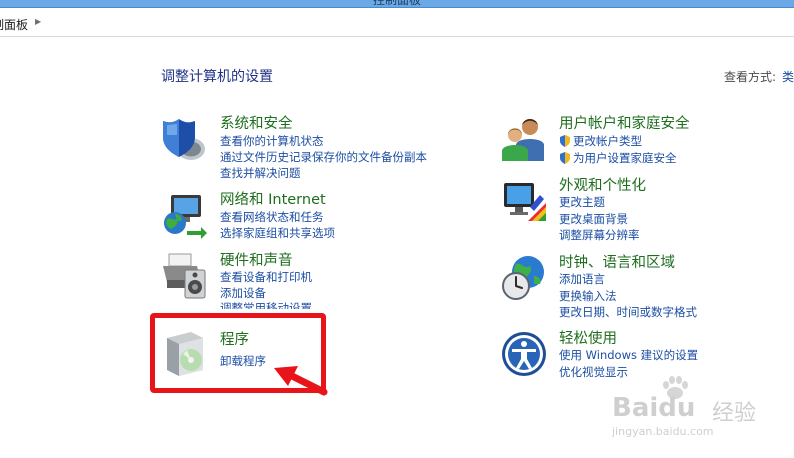  What do you see at coordinates (273, 200) in the screenshot?
I see `category-title-network-internet: 网络和 Internet` at bounding box center [273, 200].